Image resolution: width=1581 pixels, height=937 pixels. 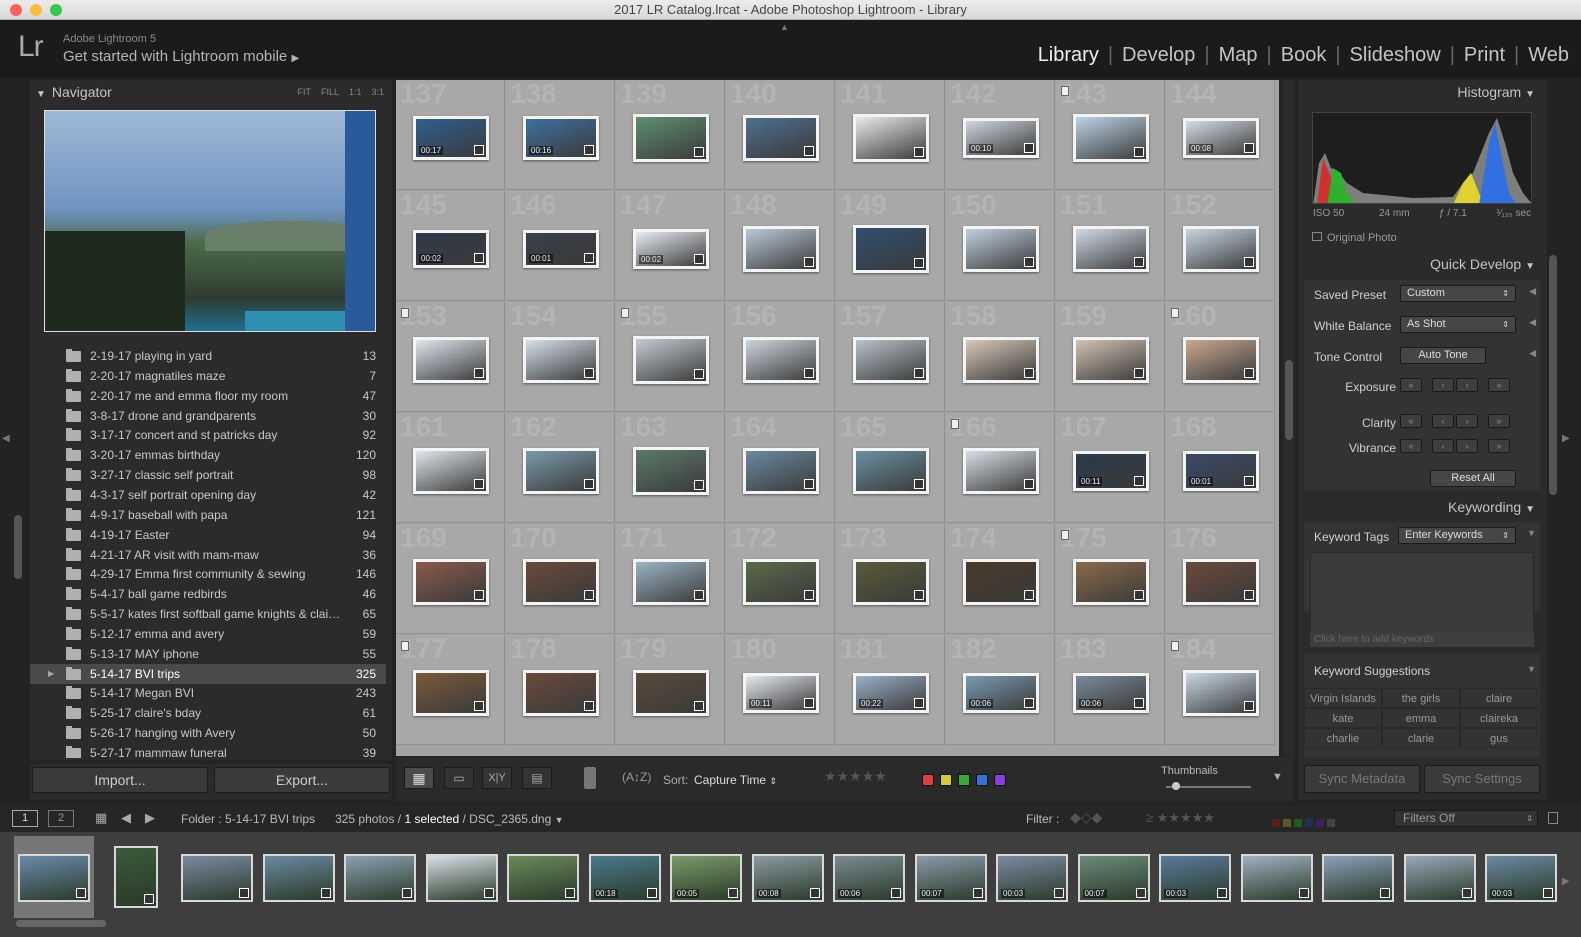 I want to click on filmstrip-thumbnail: 00:05, so click(x=706, y=878).